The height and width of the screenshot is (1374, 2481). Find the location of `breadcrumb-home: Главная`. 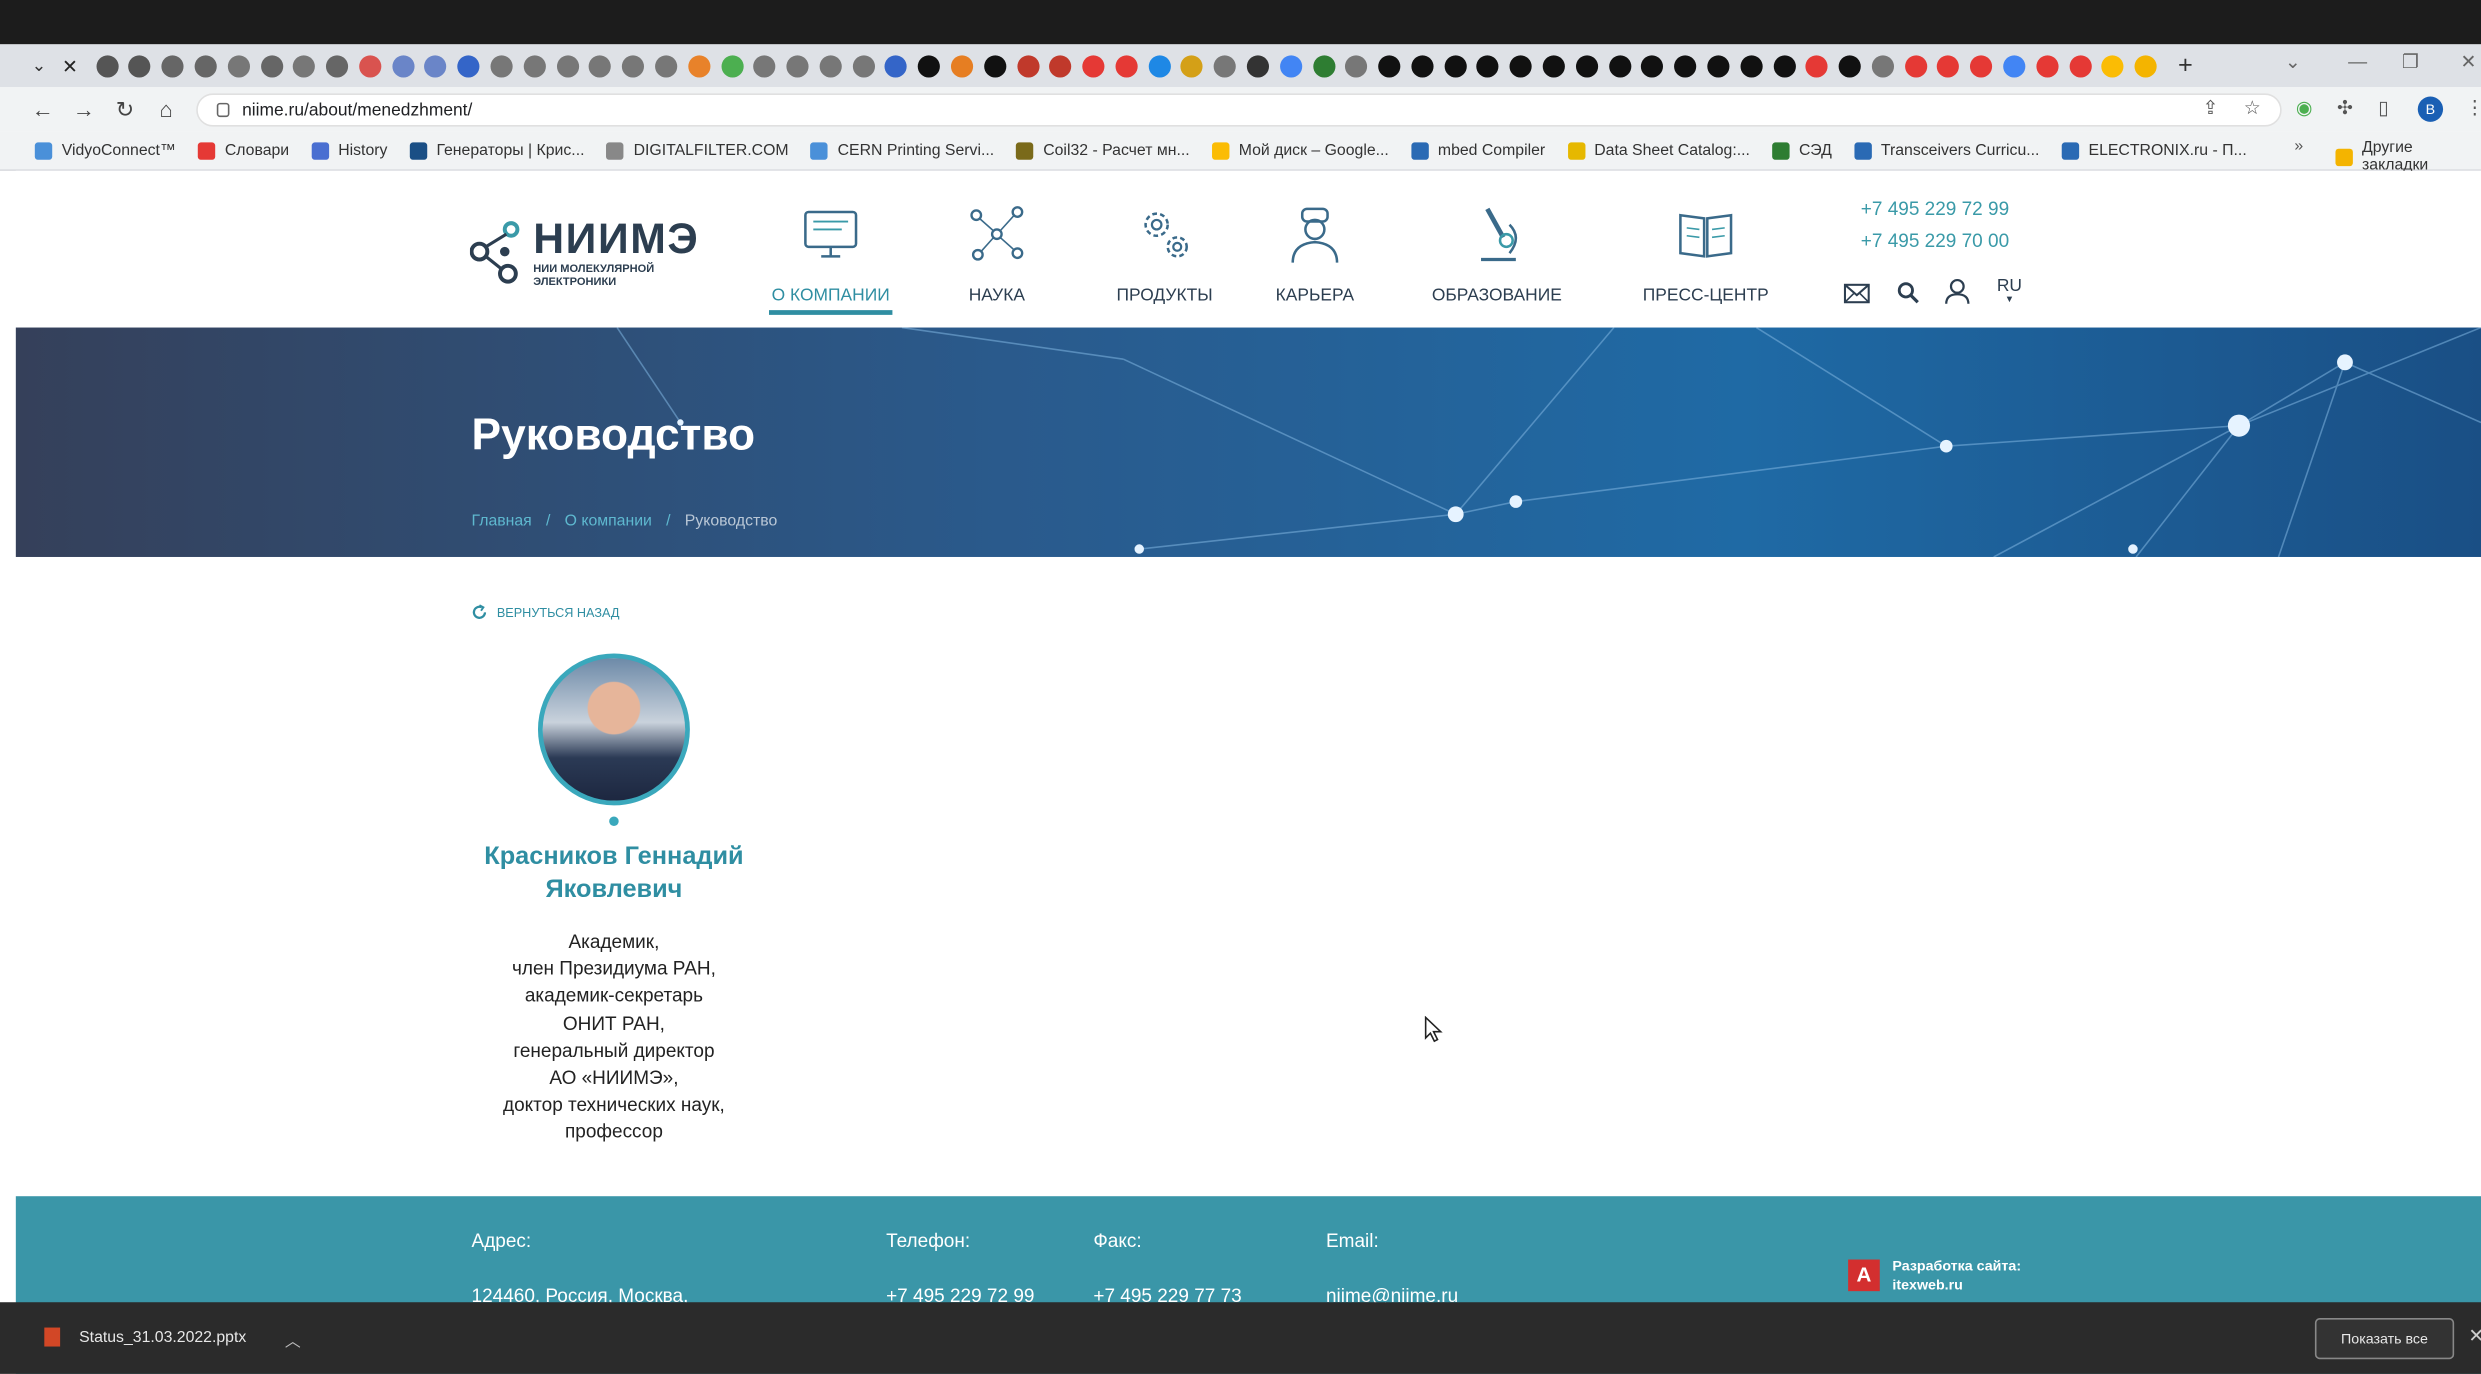

breadcrumb-home: Главная is located at coordinates (502, 521).